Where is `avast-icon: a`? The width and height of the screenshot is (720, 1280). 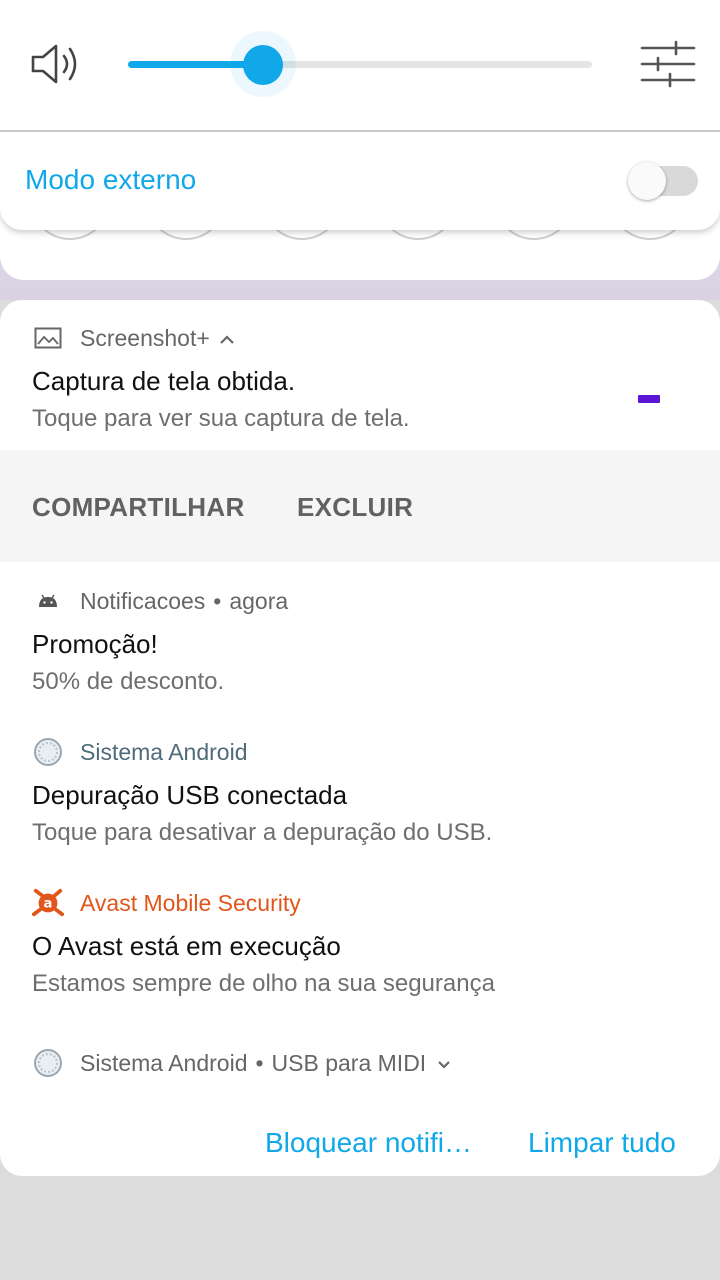
avast-icon: a is located at coordinates (48, 902).